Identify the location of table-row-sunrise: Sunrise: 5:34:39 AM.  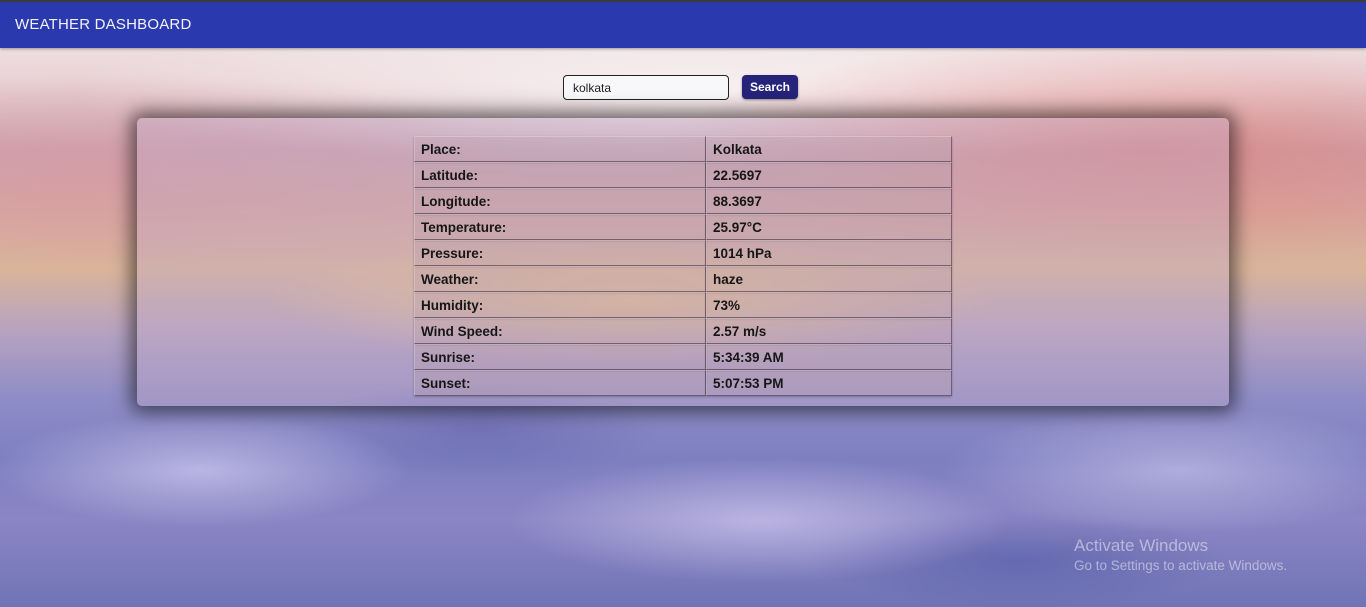
(683, 357).